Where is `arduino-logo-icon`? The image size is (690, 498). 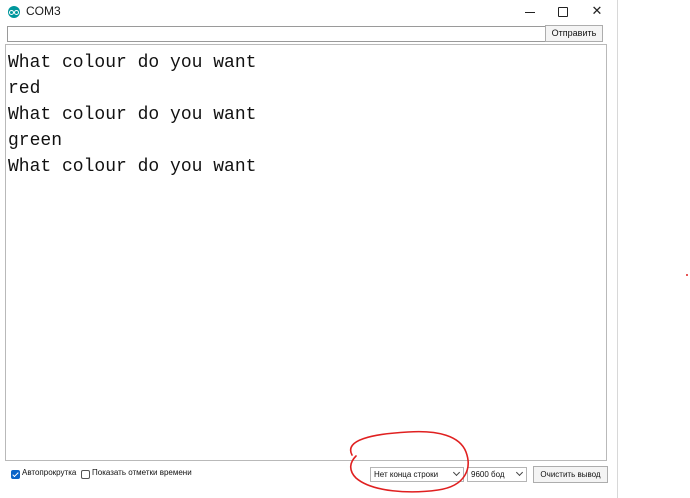 arduino-logo-icon is located at coordinates (14, 12).